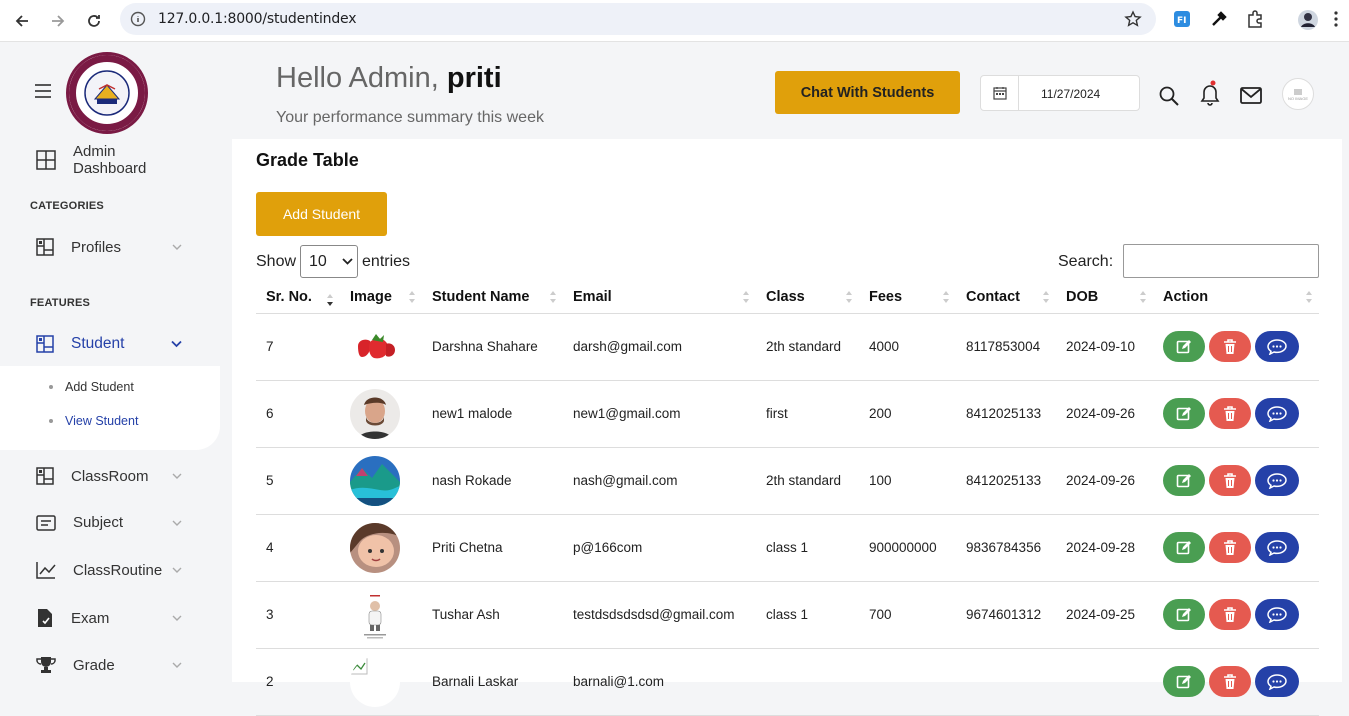 This screenshot has width=1349, height=716. What do you see at coordinates (1308, 20) in the screenshot?
I see `profile-avatar-icon` at bounding box center [1308, 20].